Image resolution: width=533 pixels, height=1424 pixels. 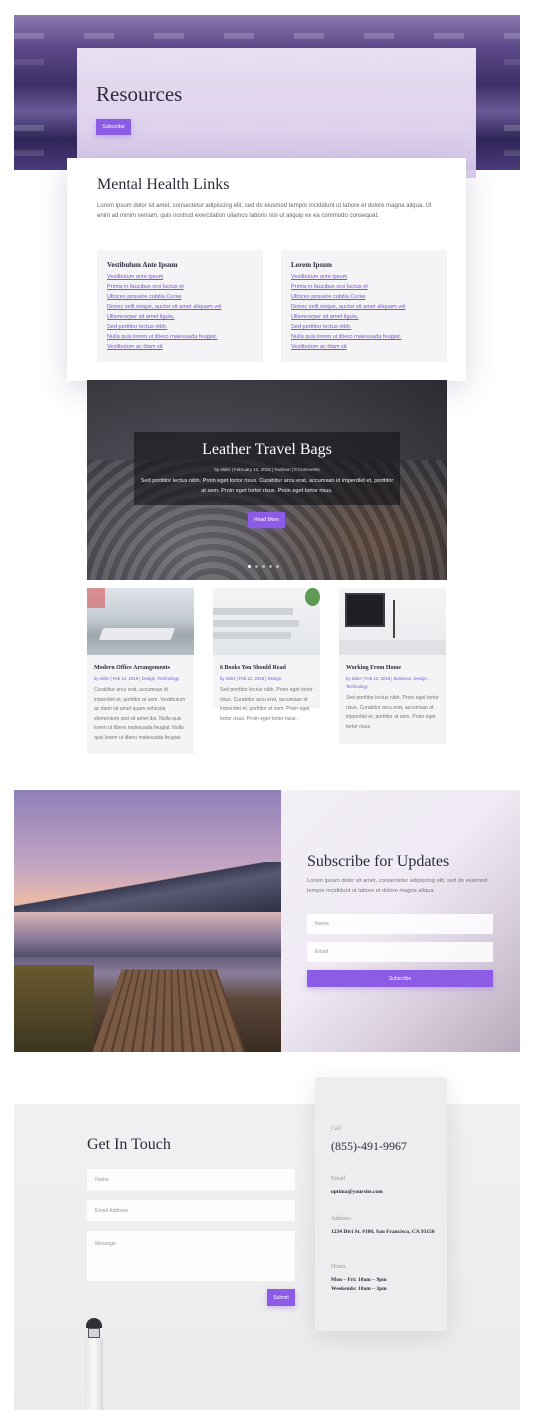 I want to click on address-label: Address, so click(x=341, y=1219).